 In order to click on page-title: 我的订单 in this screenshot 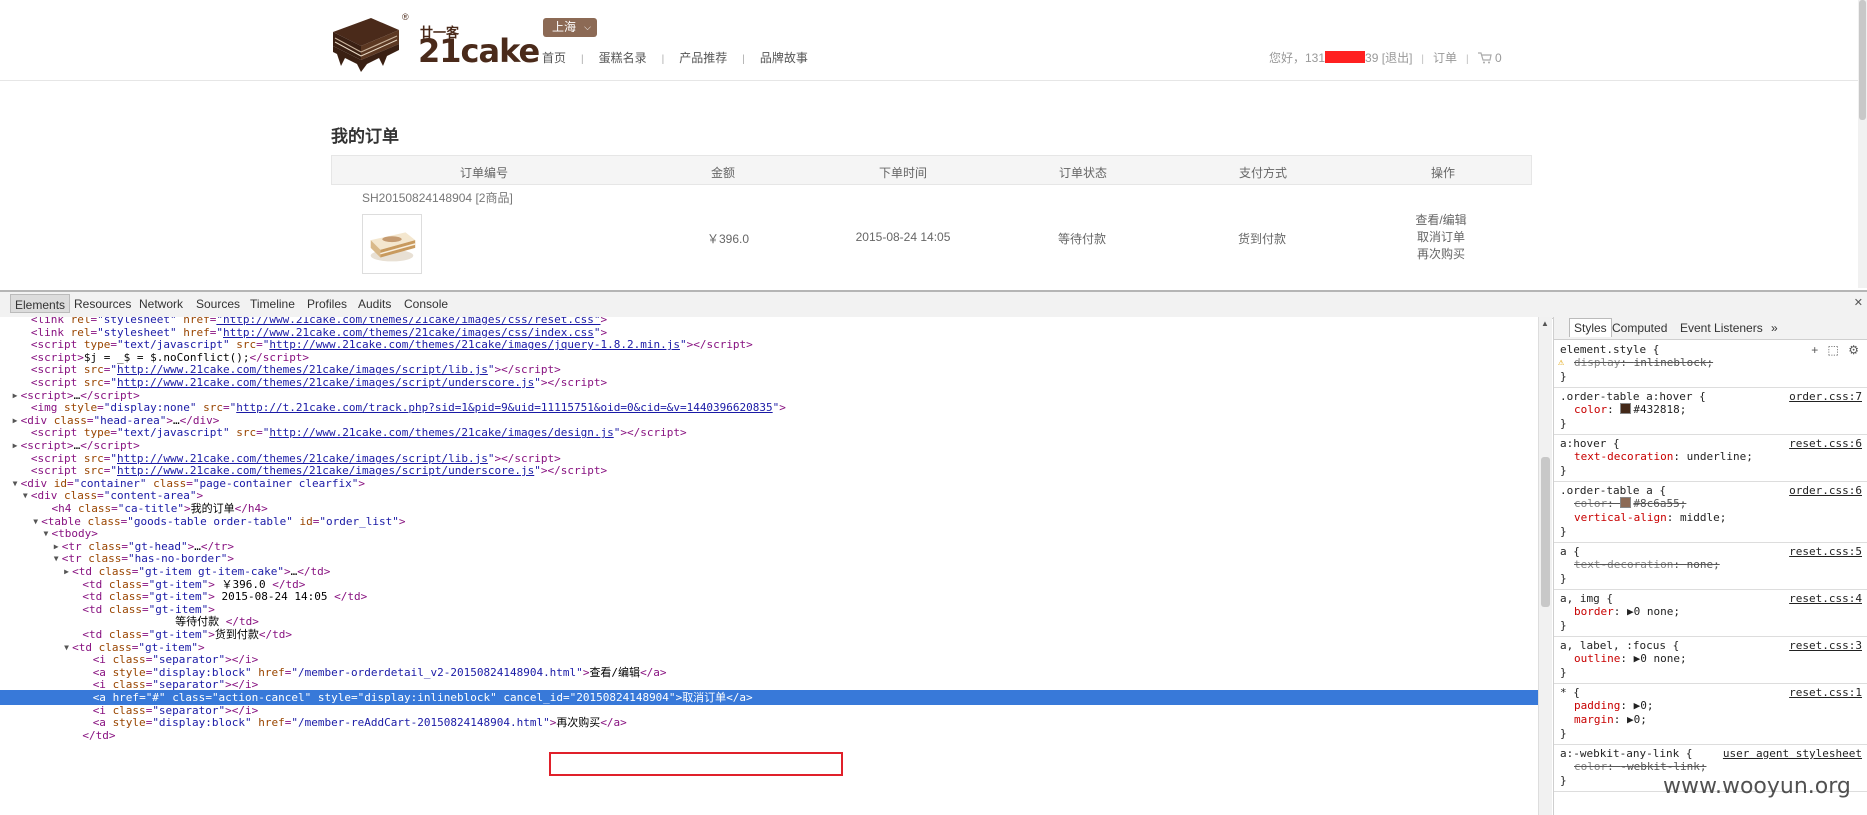, I will do `click(365, 136)`.